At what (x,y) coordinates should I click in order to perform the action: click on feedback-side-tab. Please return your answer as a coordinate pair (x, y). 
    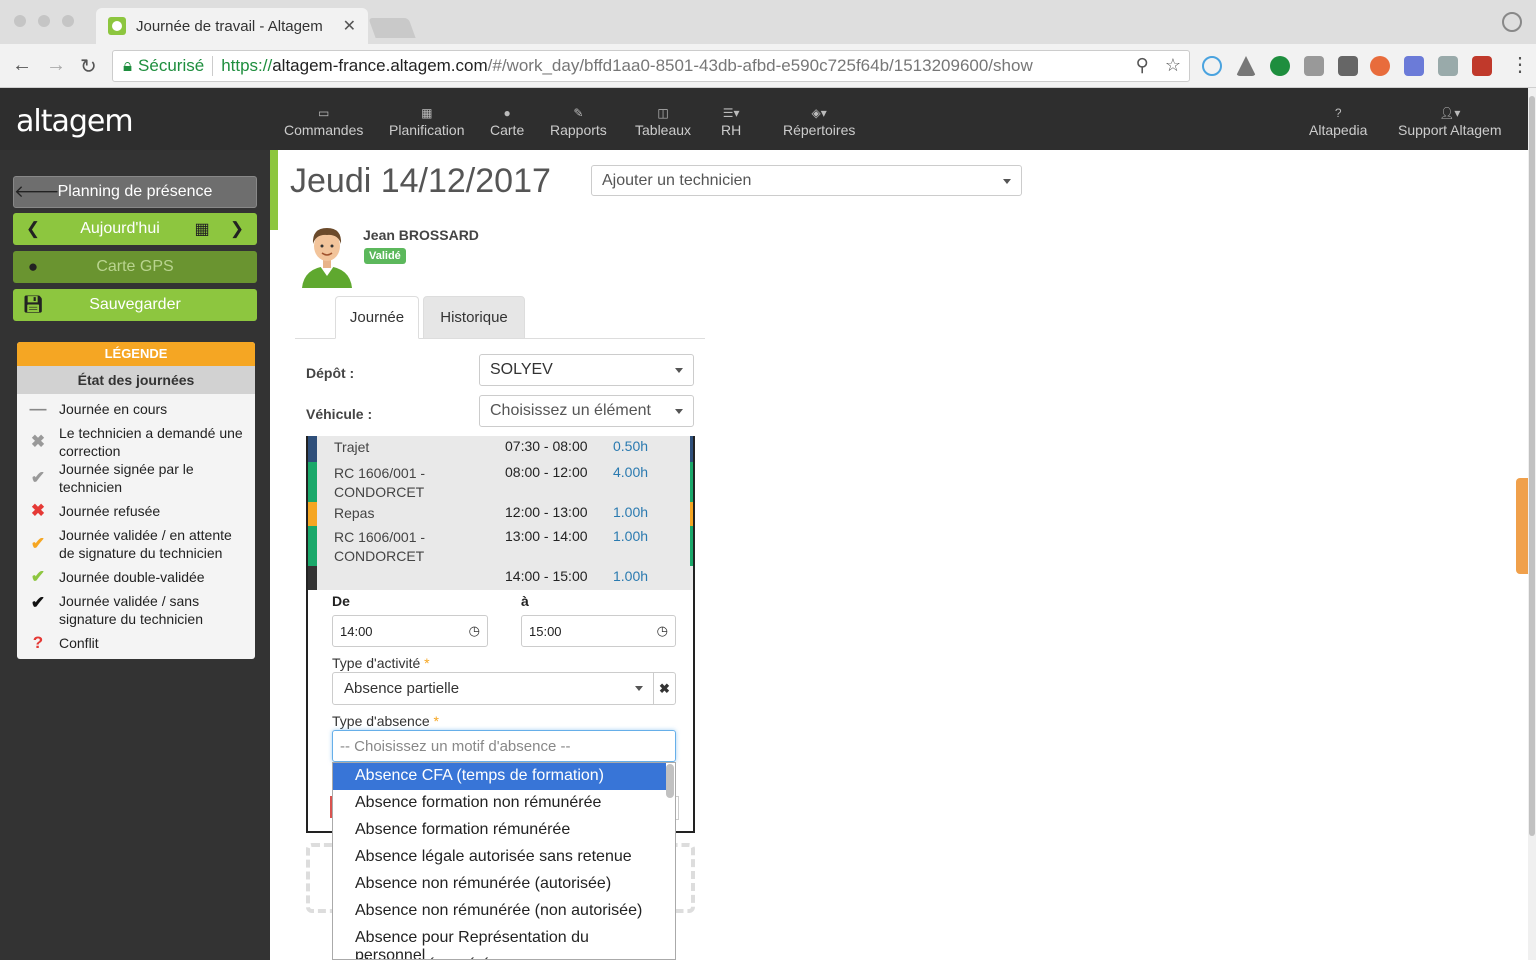
    Looking at the image, I should click on (1522, 526).